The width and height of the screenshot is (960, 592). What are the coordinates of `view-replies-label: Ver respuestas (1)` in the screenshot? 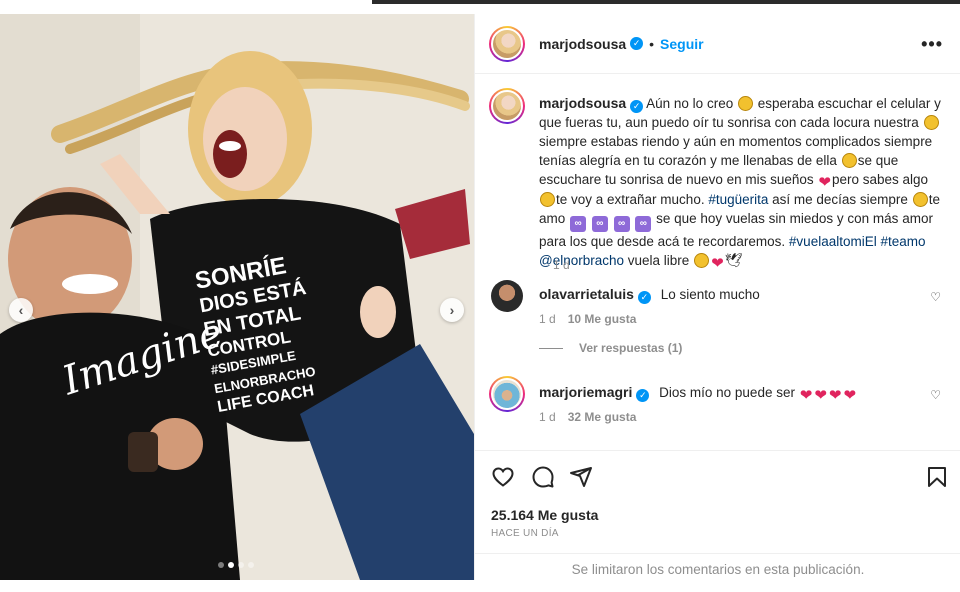 It's located at (631, 348).